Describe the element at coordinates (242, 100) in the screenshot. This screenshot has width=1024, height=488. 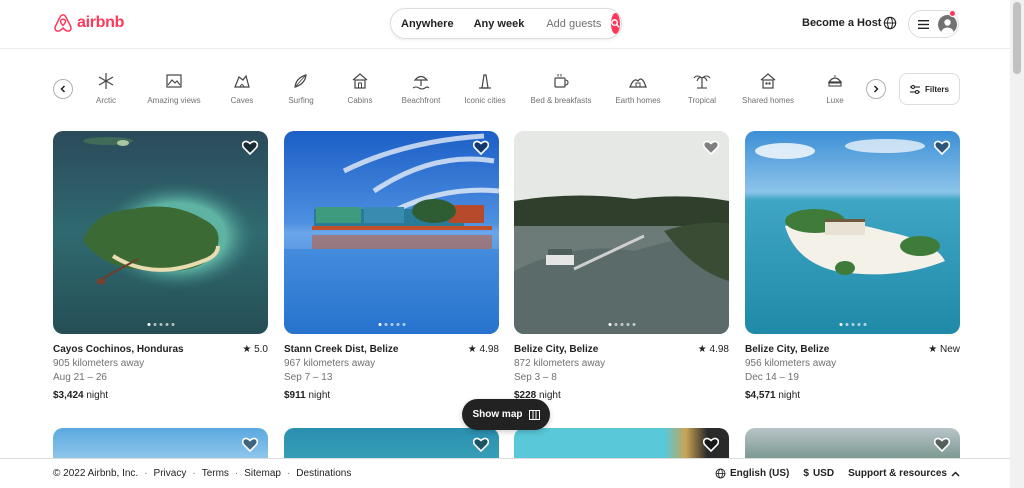
I see `category-label: Caves` at that location.